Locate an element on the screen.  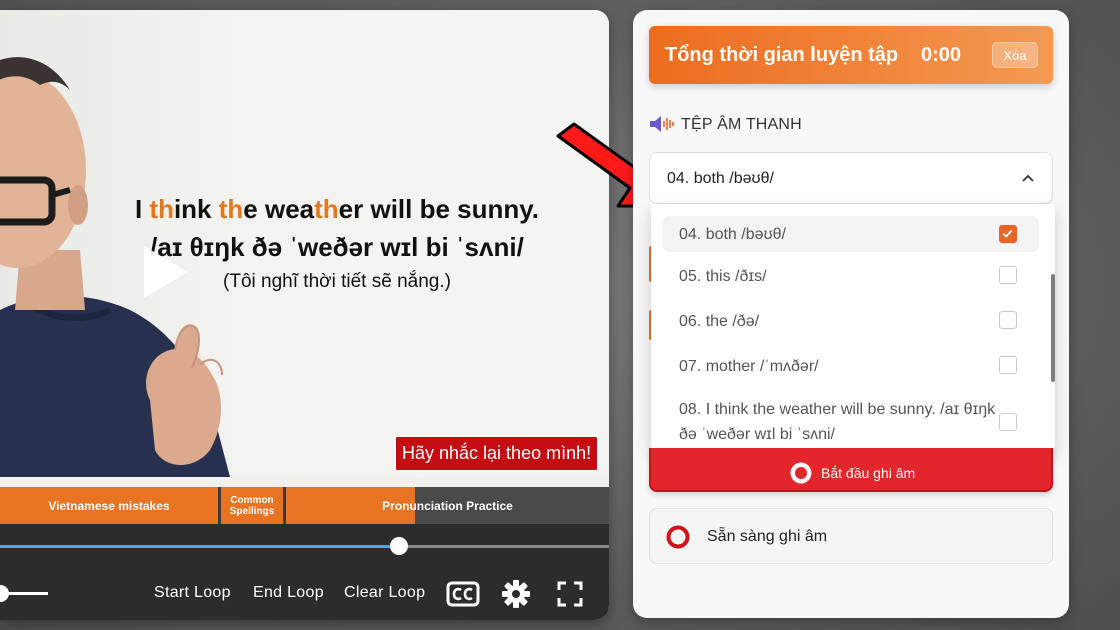
progress-handle is located at coordinates (399, 546).